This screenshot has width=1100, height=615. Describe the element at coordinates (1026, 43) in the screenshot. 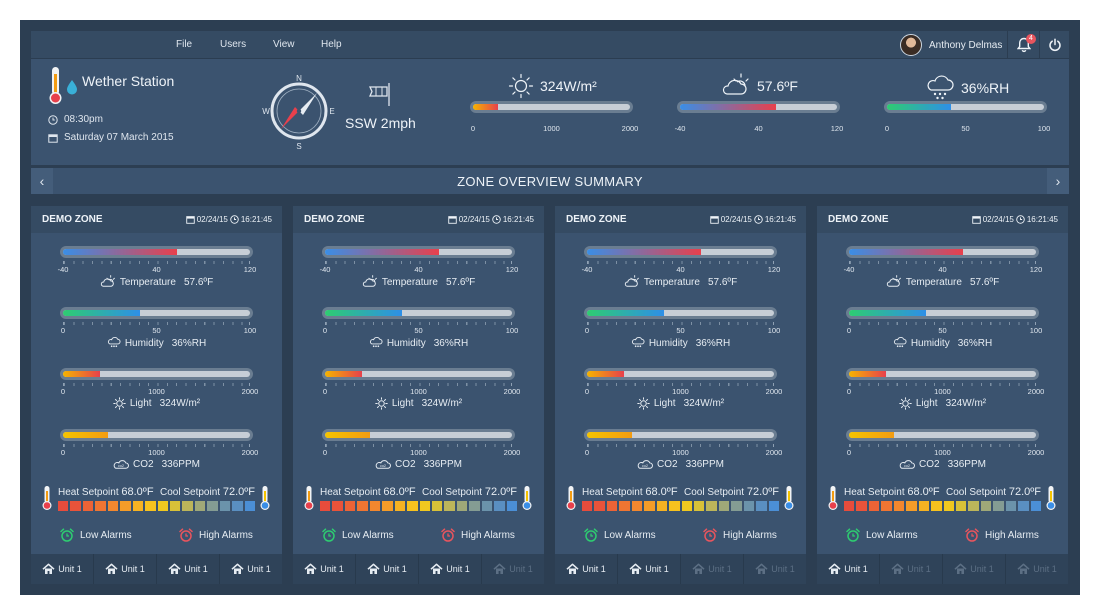

I see `notification-button: 4` at that location.